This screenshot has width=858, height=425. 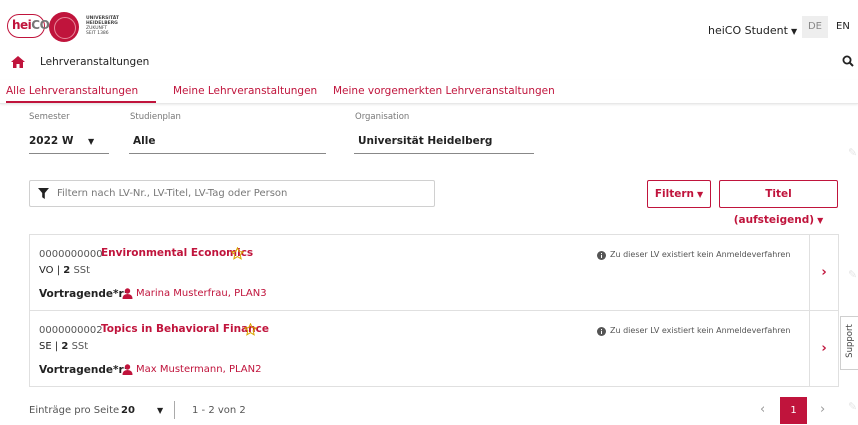 I want to click on result-range: 1 - 2 von 2, so click(x=219, y=410).